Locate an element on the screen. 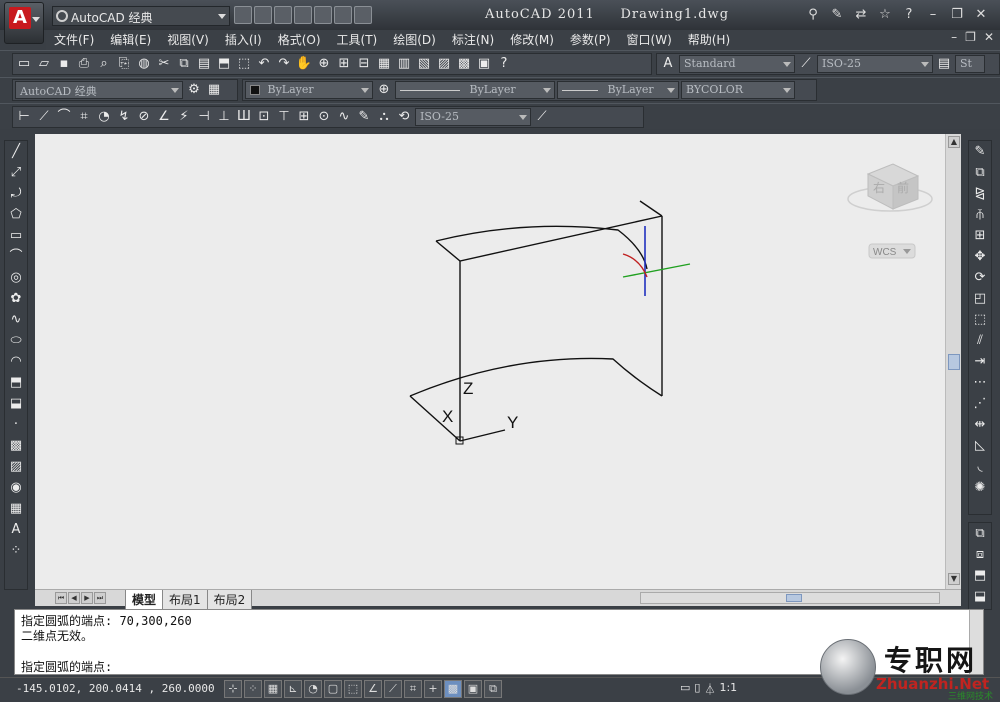 The height and width of the screenshot is (702, 1000). tab-model: 模型 is located at coordinates (144, 600).